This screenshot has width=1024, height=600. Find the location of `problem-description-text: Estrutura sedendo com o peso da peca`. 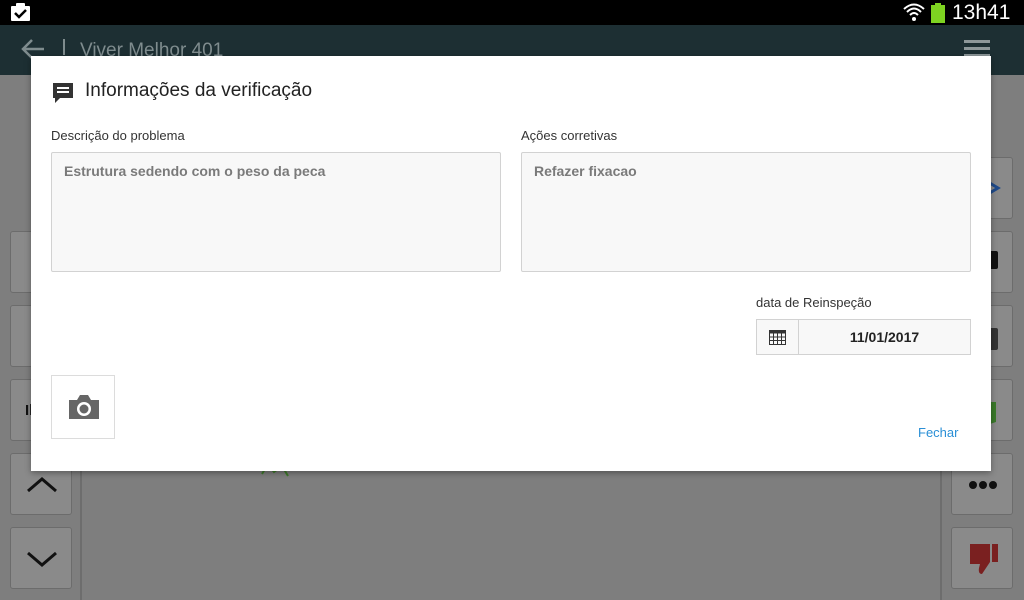

problem-description-text: Estrutura sedendo com o peso da peca is located at coordinates (195, 171).